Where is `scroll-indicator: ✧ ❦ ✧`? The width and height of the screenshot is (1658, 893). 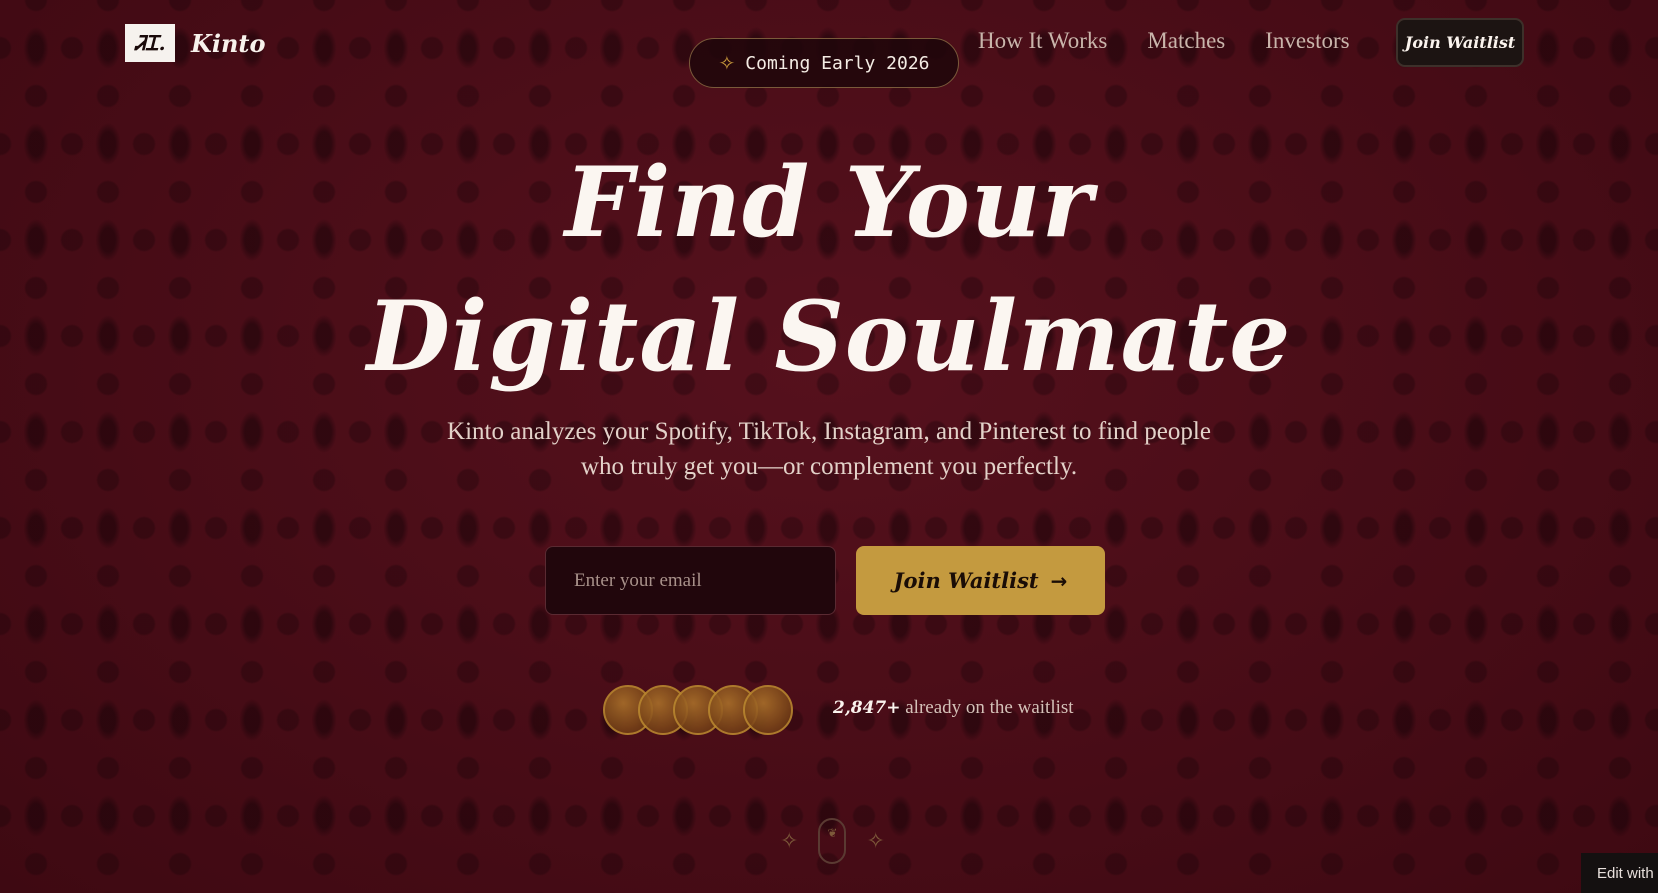 scroll-indicator: ✧ ❦ ✧ is located at coordinates (832, 841).